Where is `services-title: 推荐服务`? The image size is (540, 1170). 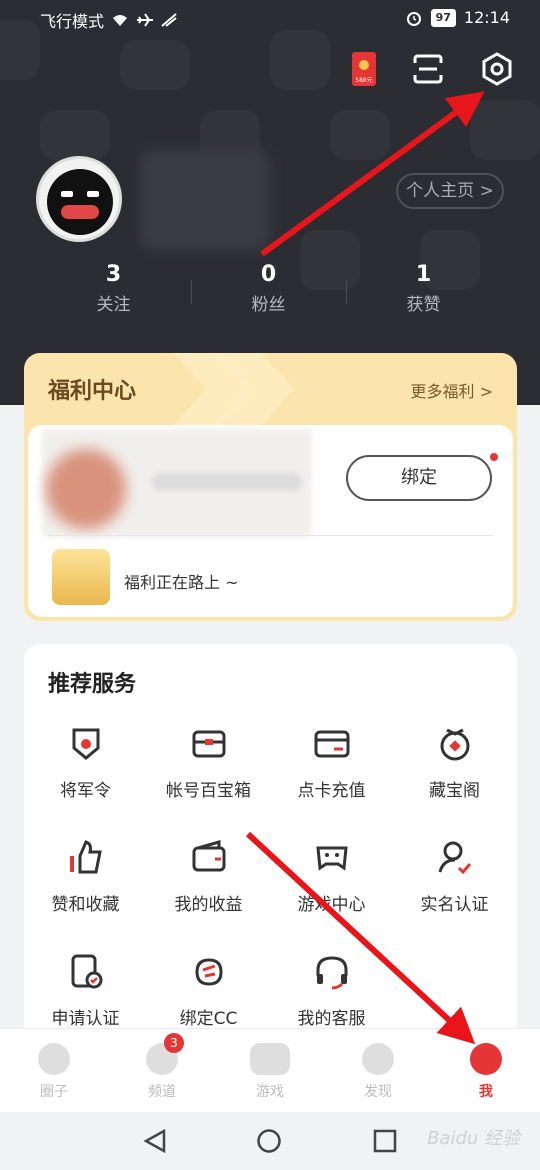
services-title: 推荐服务 is located at coordinates (92, 684).